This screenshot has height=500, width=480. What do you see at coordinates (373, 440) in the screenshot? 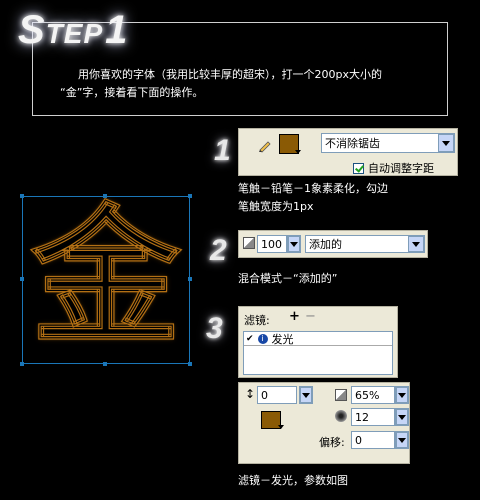
I see `offset-input: 0` at bounding box center [373, 440].